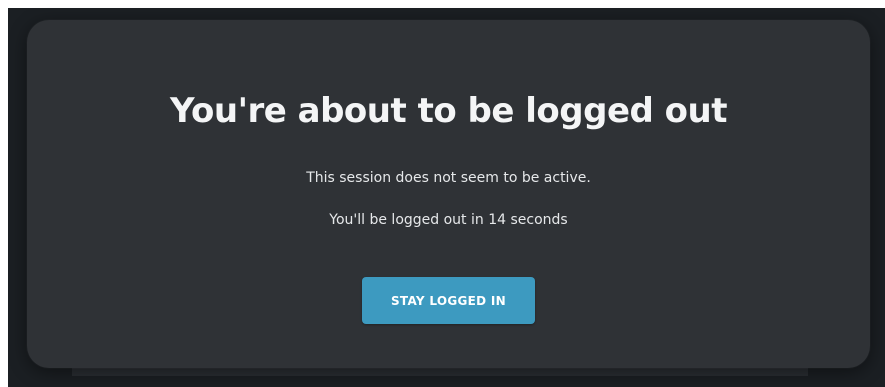 The image size is (885, 387). I want to click on inactive-session-message: This session does not seem to be active., so click(448, 178).